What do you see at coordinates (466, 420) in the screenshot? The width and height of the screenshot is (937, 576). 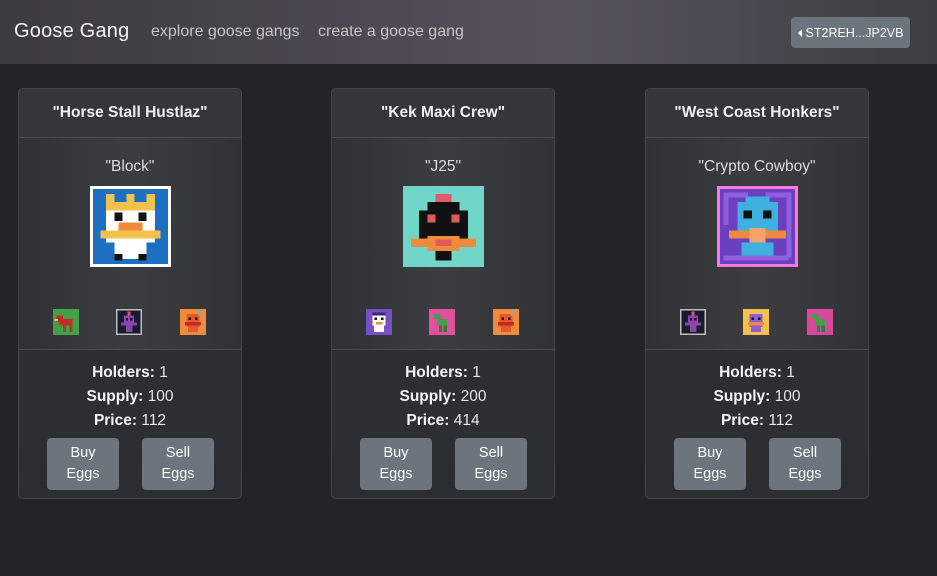 I see `price-value: 414` at bounding box center [466, 420].